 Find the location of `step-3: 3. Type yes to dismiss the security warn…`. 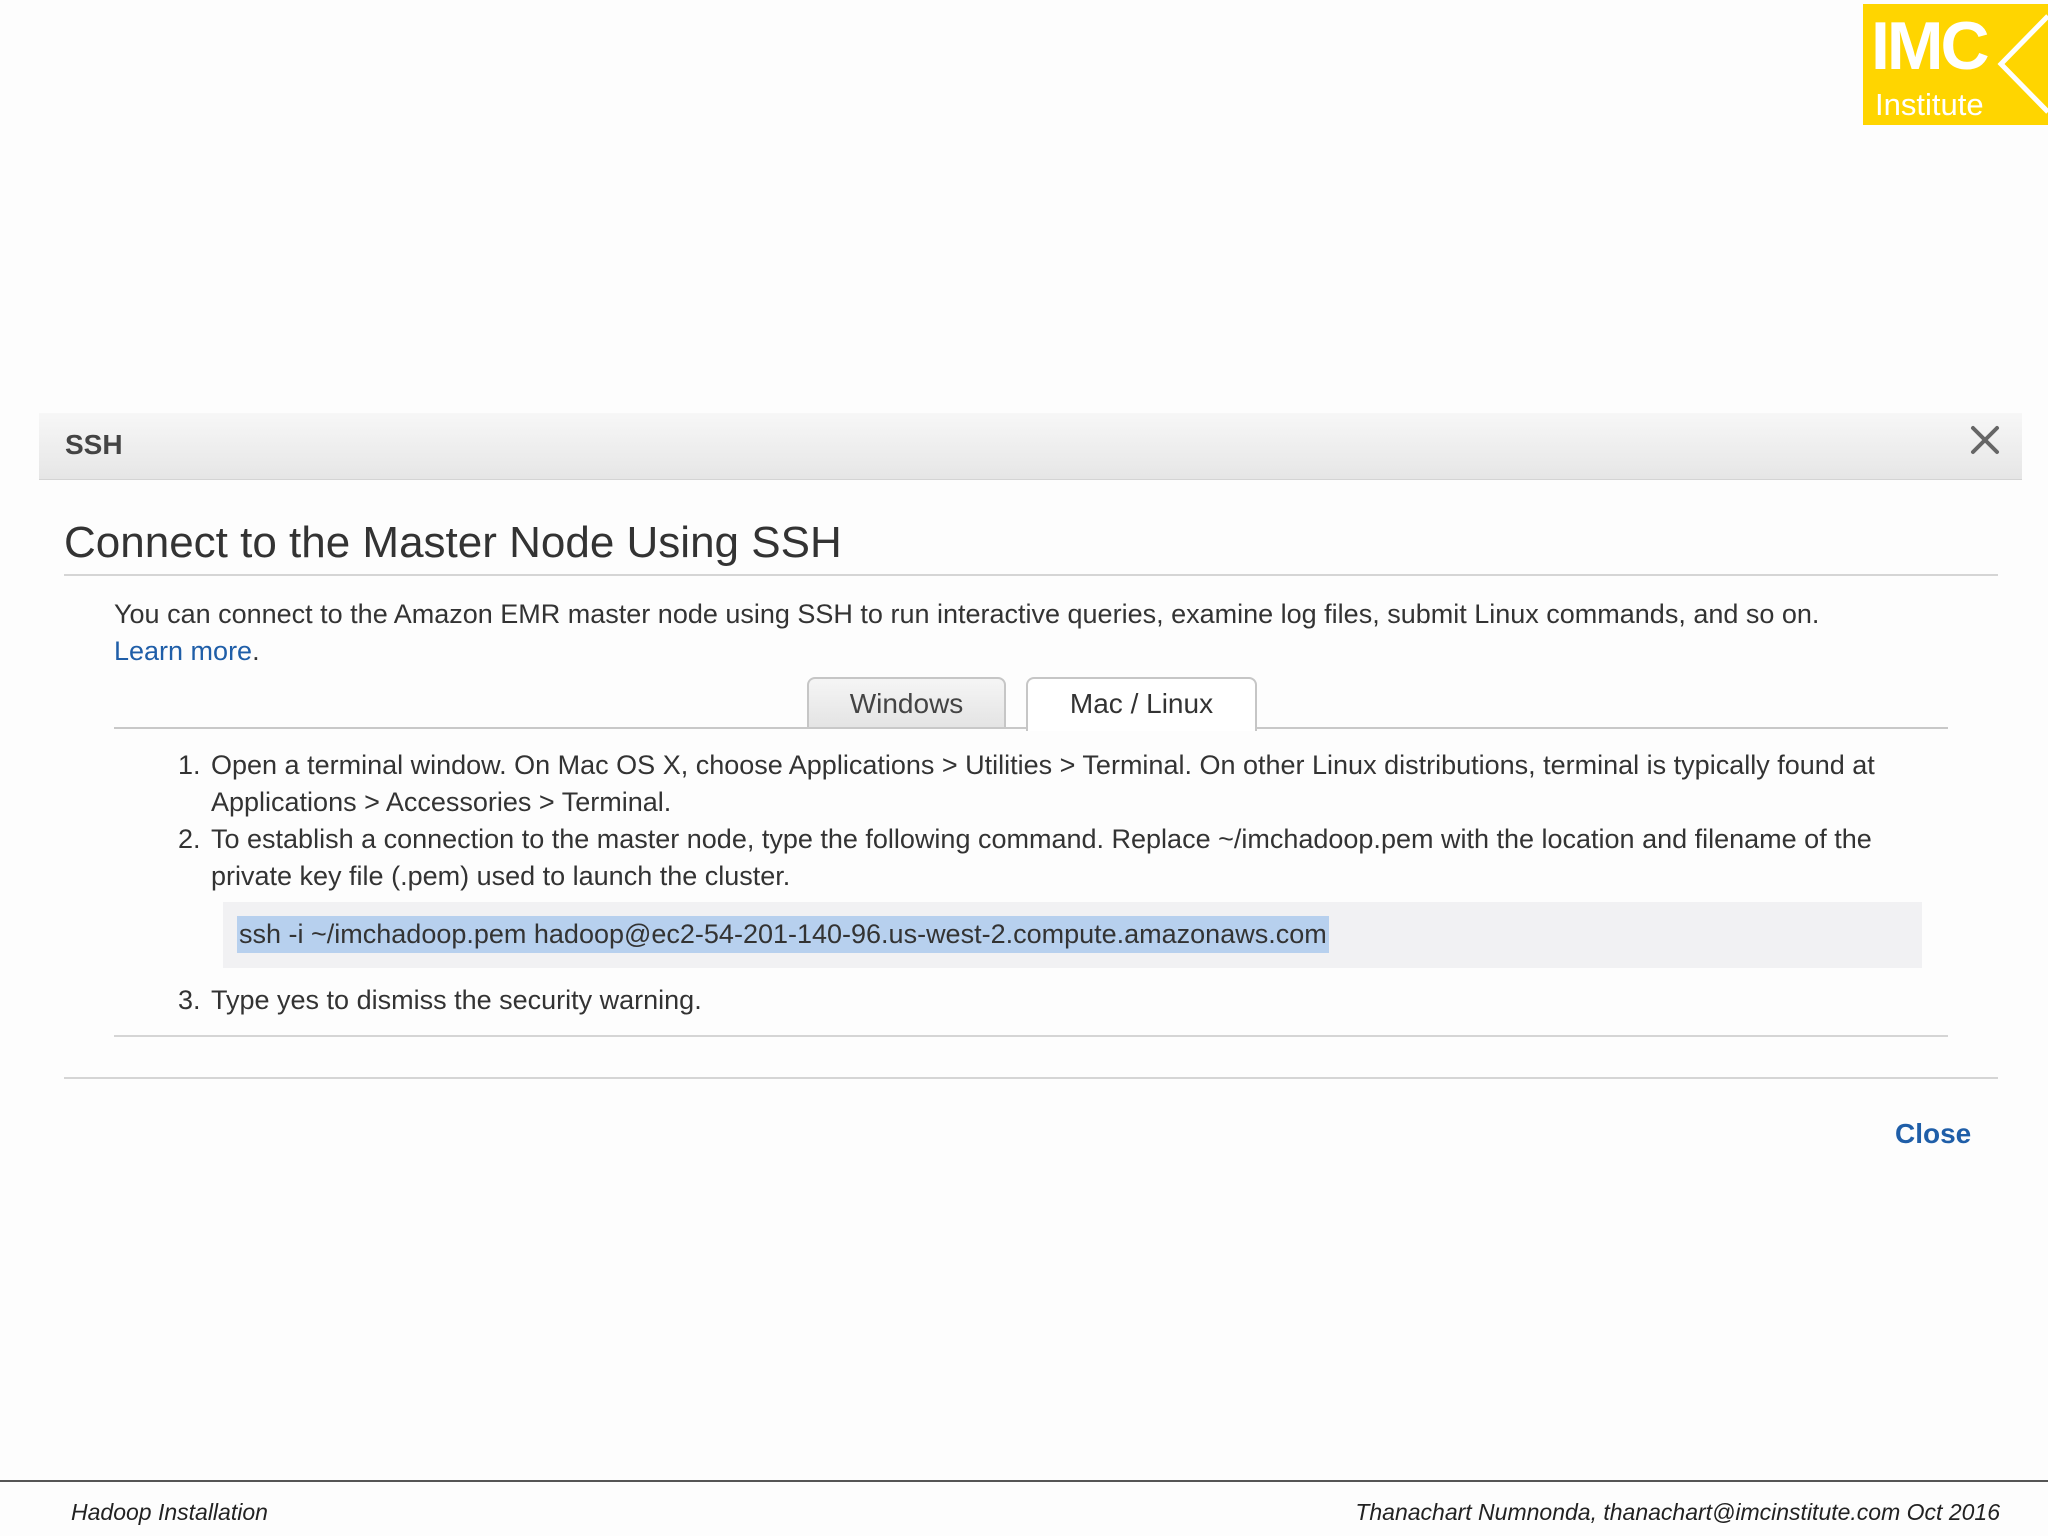

step-3: 3. Type yes to dismiss the security warn… is located at coordinates (1053, 1000).